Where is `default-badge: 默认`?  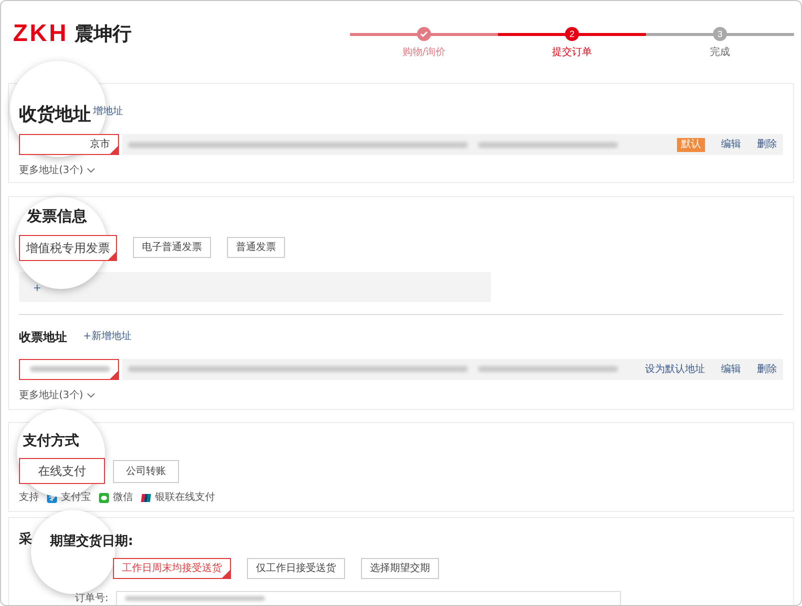
default-badge: 默认 is located at coordinates (691, 145).